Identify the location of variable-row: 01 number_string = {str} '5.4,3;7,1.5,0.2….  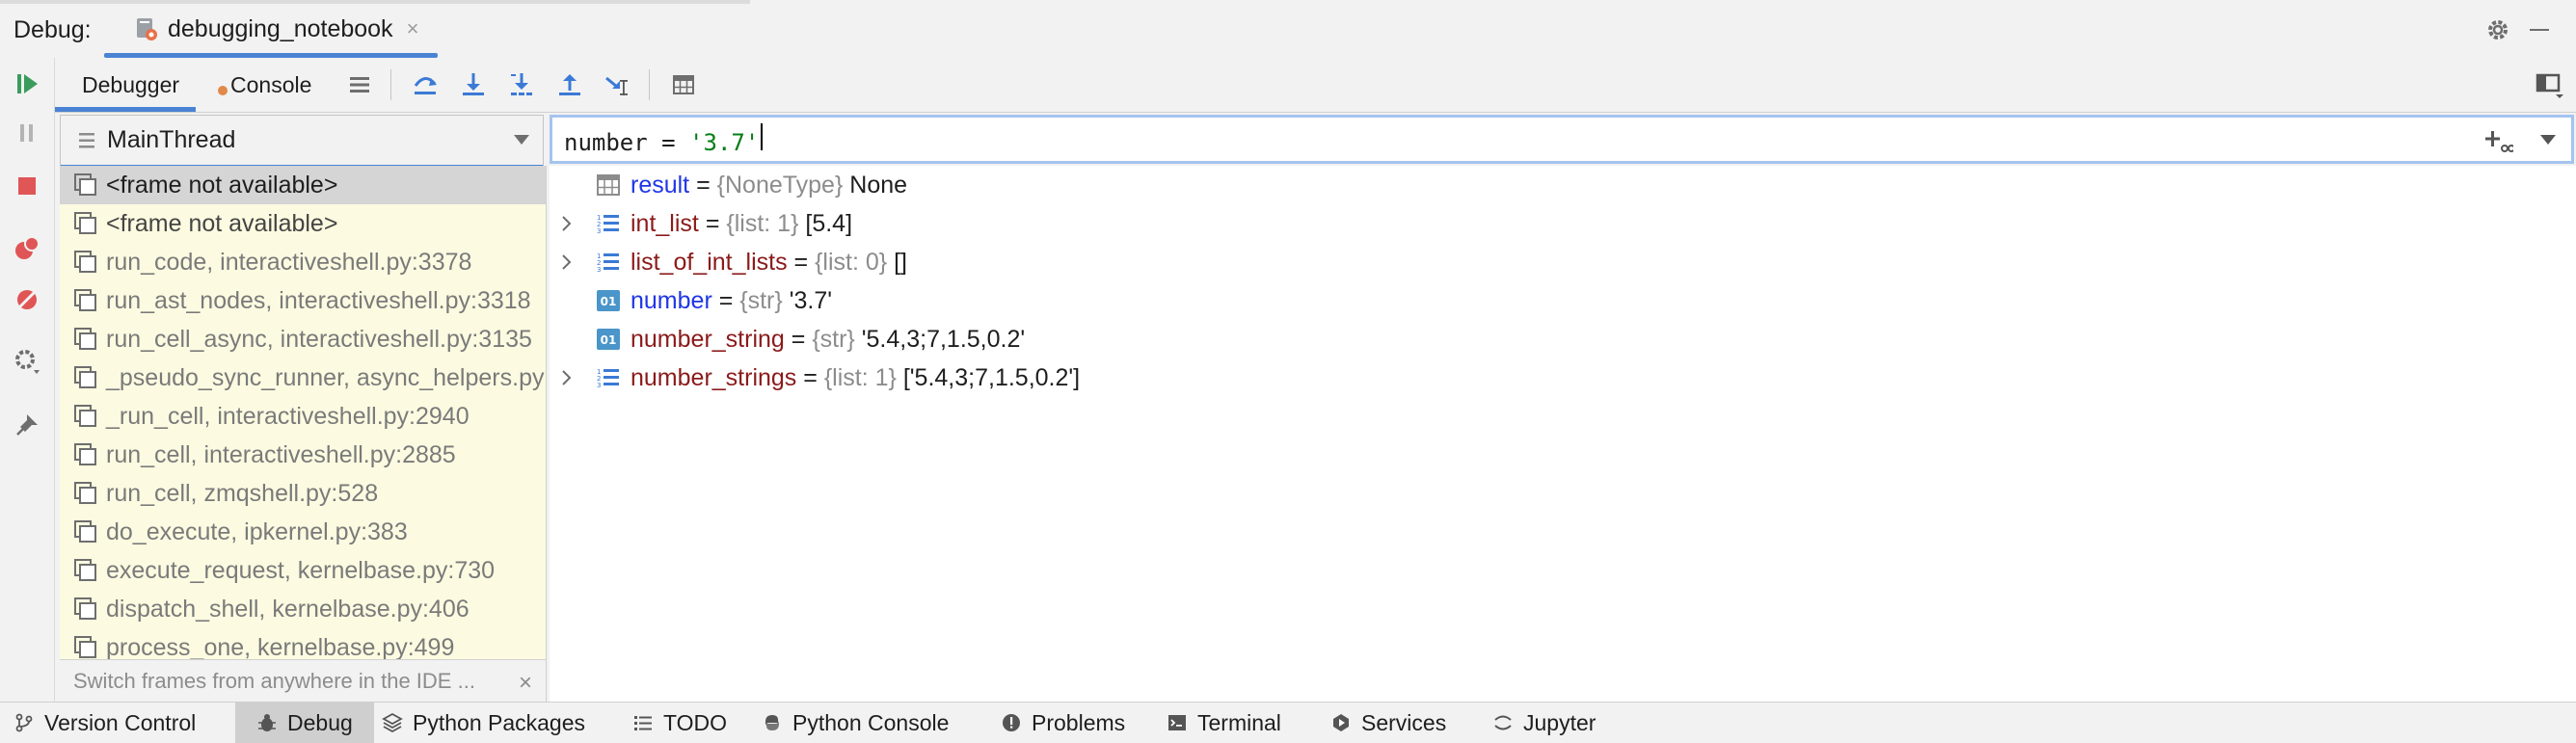
(1563, 339).